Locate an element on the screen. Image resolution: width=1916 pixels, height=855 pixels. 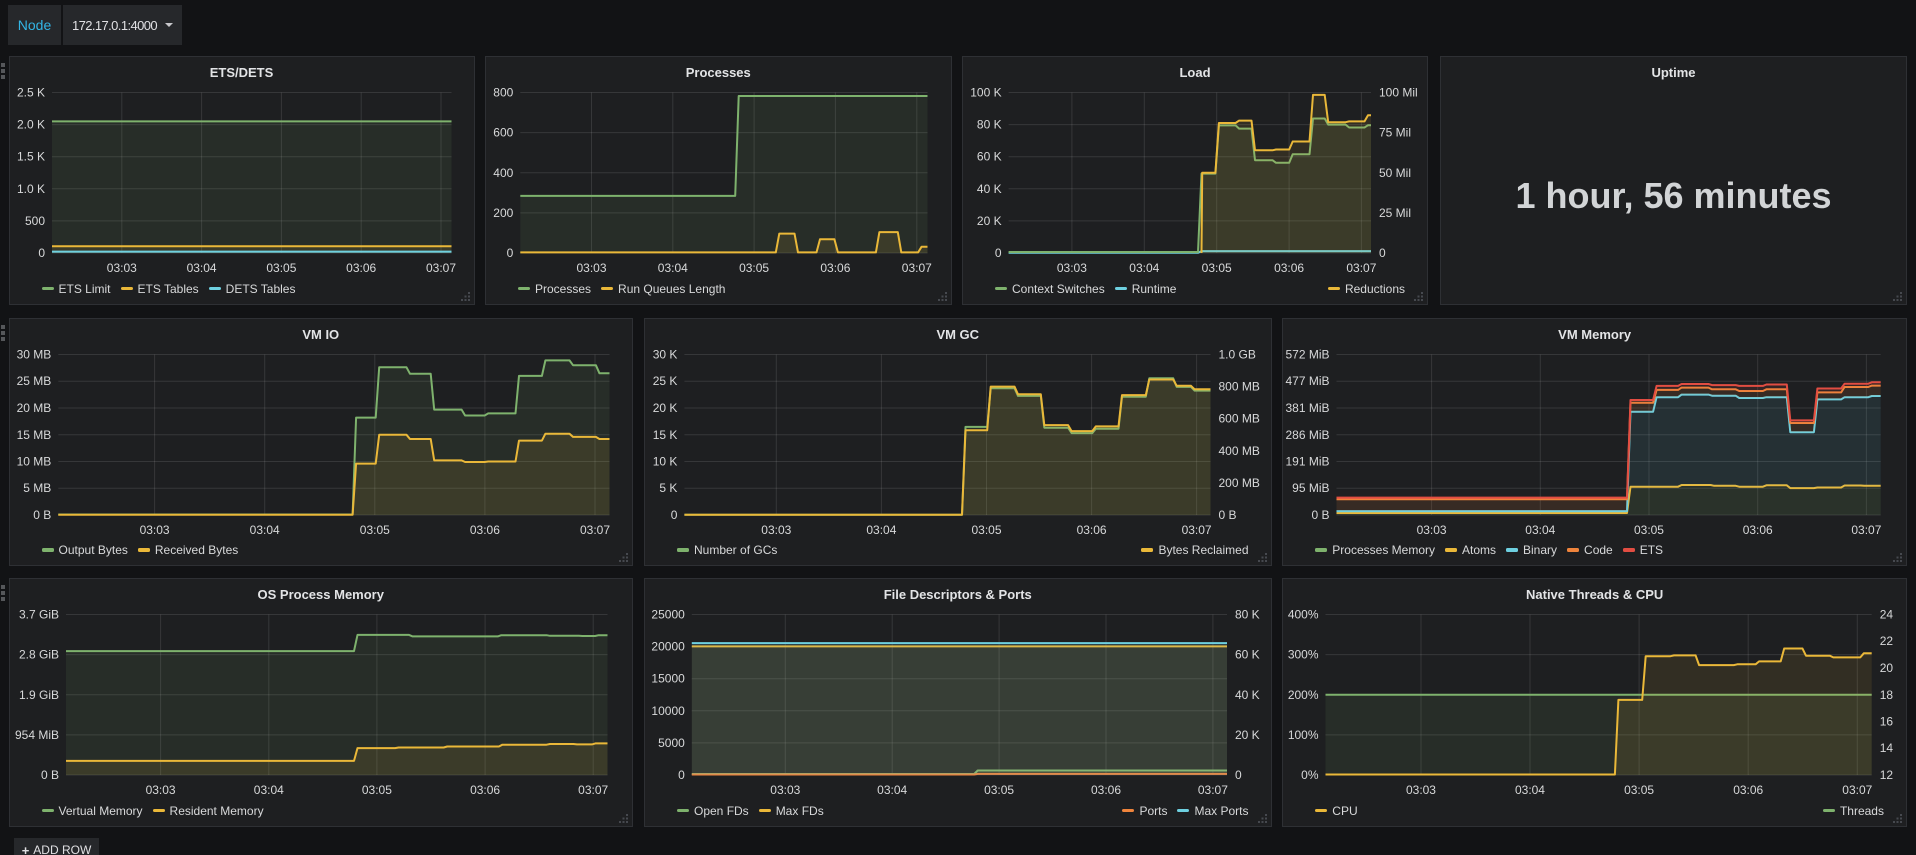
svg-text: 600 is located at coordinates (503, 133).